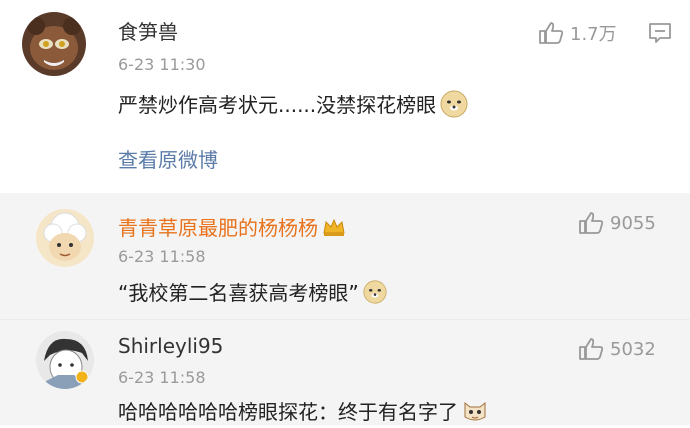 The width and height of the screenshot is (690, 428). What do you see at coordinates (345, 319) in the screenshot?
I see `reply-divider` at bounding box center [345, 319].